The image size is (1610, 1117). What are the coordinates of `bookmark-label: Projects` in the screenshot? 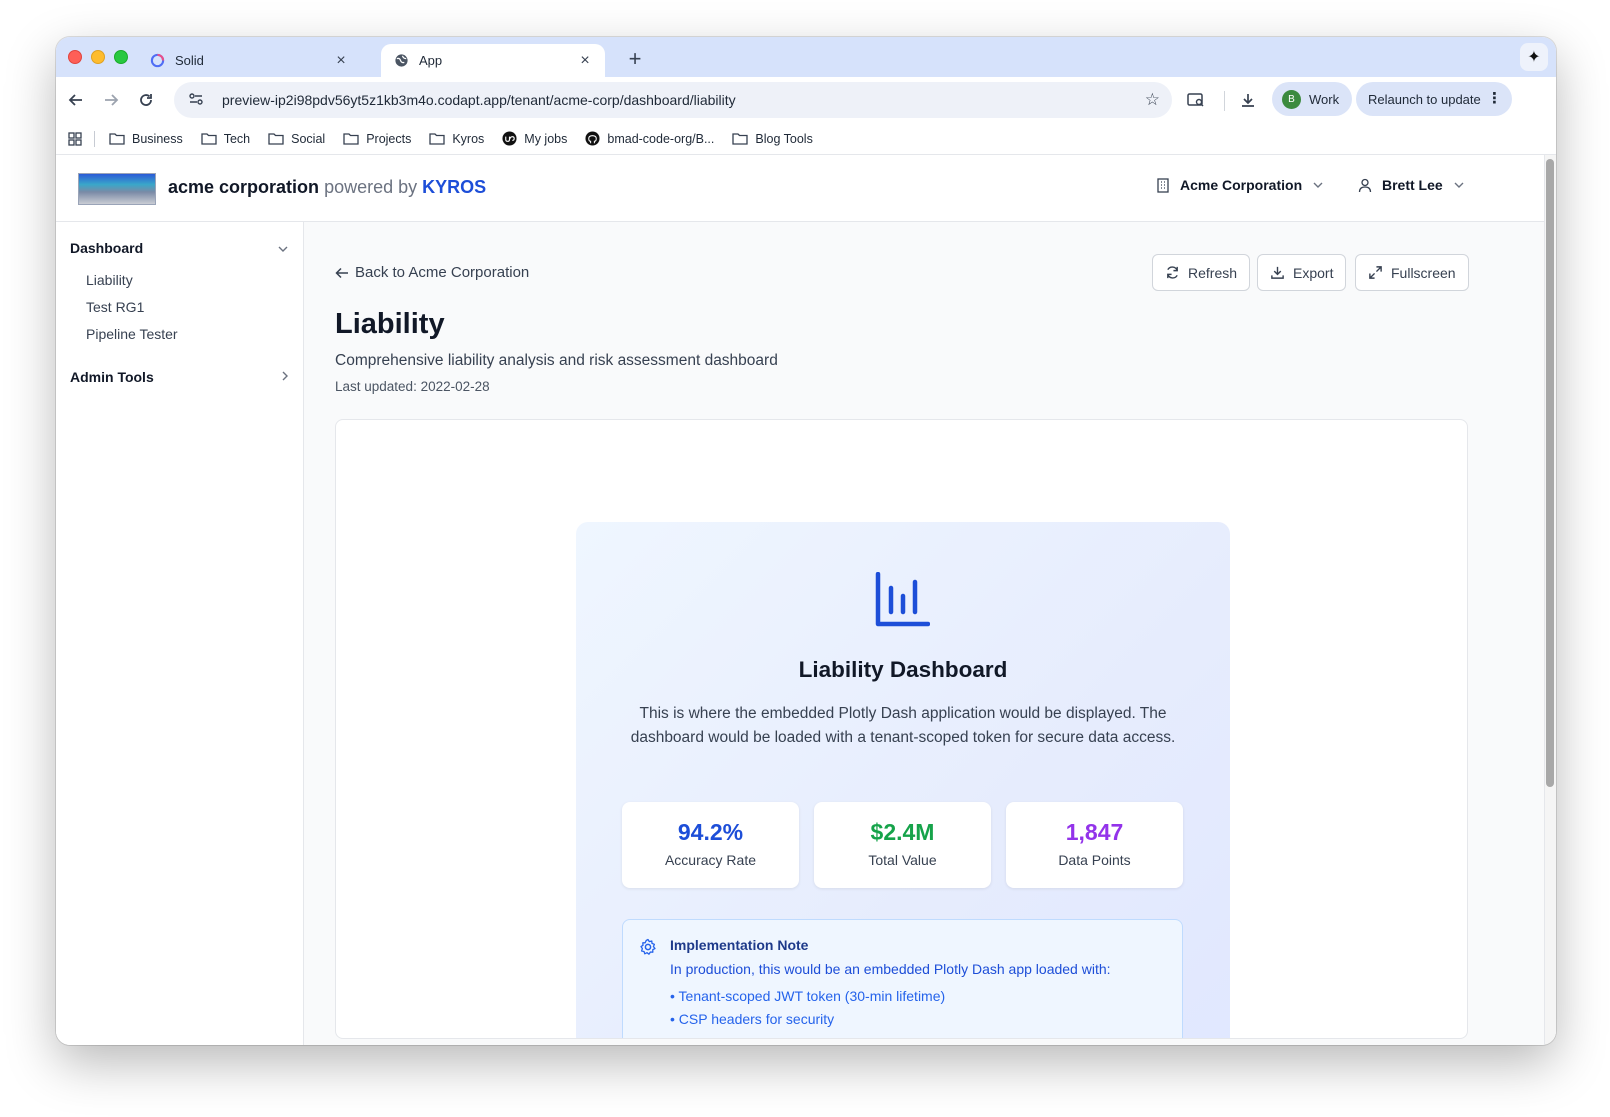 It's located at (389, 138).